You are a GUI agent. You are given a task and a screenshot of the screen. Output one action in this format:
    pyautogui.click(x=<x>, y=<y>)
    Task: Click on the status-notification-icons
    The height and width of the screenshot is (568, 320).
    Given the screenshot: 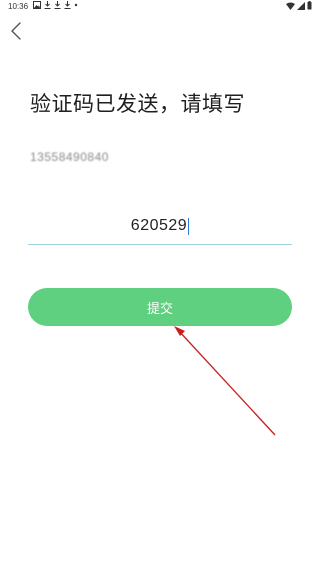 What is the action you would take?
    pyautogui.click(x=55, y=6)
    